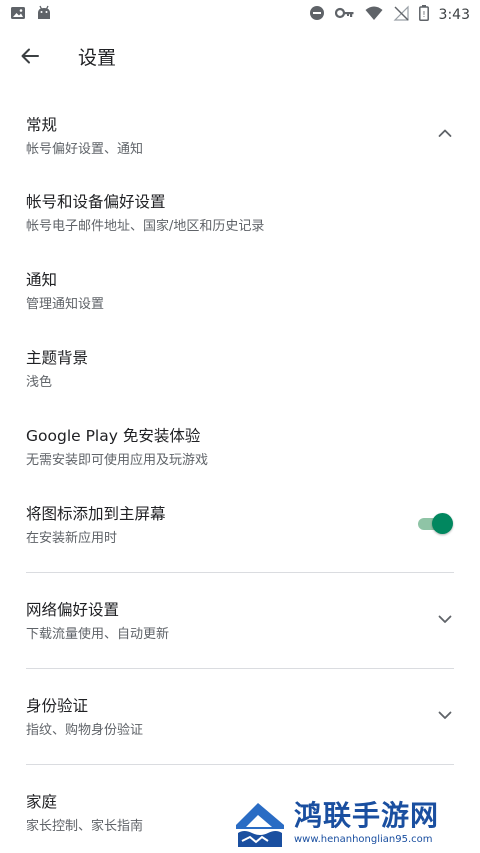 This screenshot has height=853, width=480. What do you see at coordinates (240, 136) in the screenshot?
I see `settings-section-general: 常规 帐号偏好设置、通知` at bounding box center [240, 136].